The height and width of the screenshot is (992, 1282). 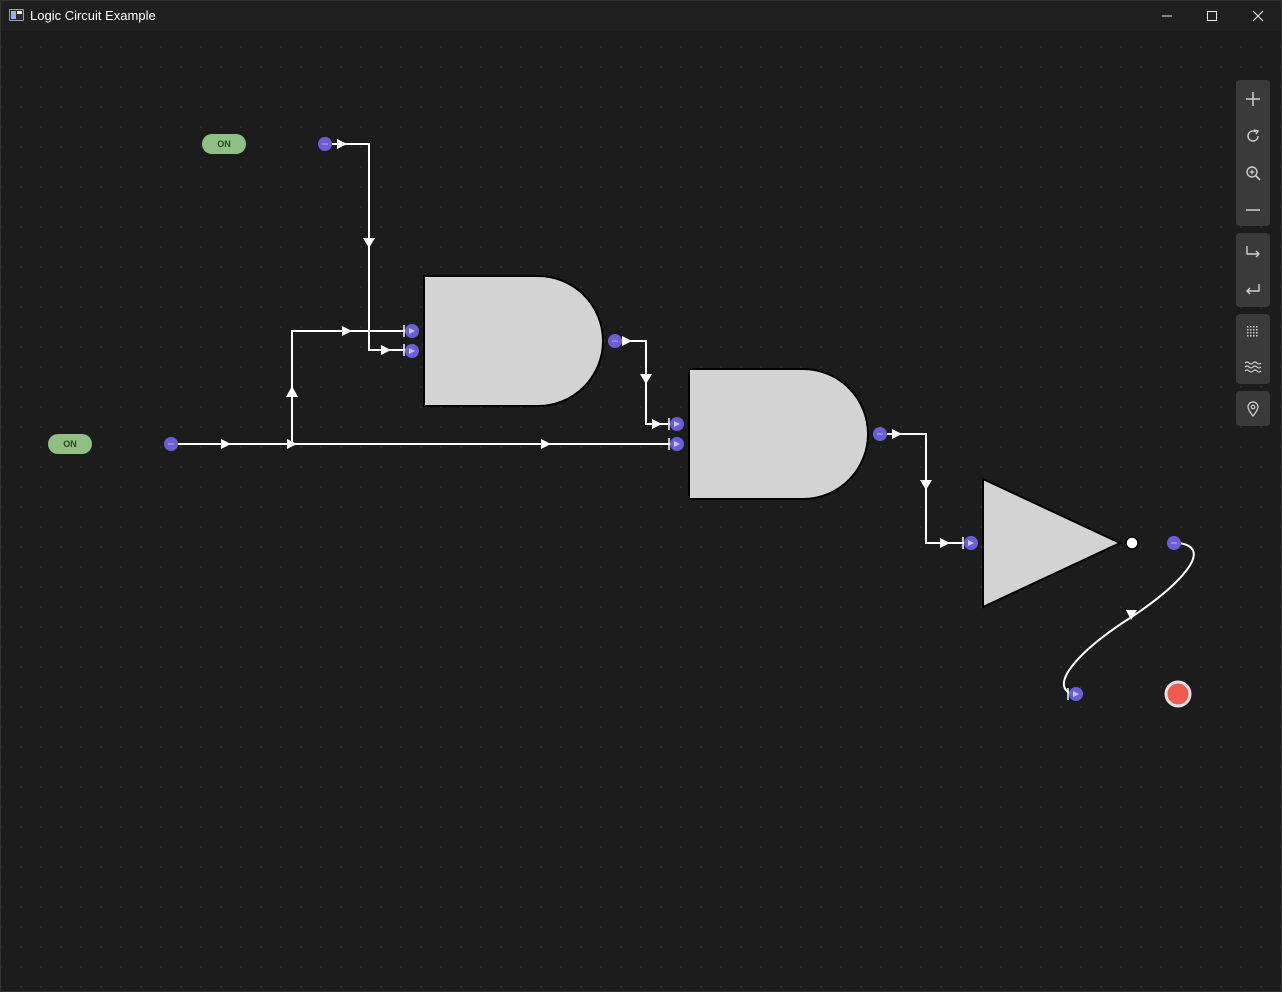 I want to click on port-top-source, so click(x=325, y=144).